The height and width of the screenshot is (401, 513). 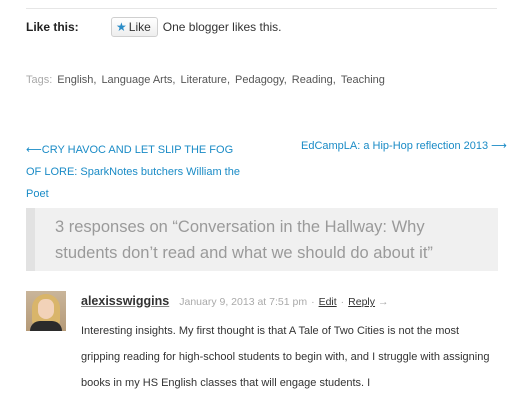 I want to click on next-post-link: EdCampLA: a Hip-Hop reflection 2013 ⟶, so click(x=404, y=146).